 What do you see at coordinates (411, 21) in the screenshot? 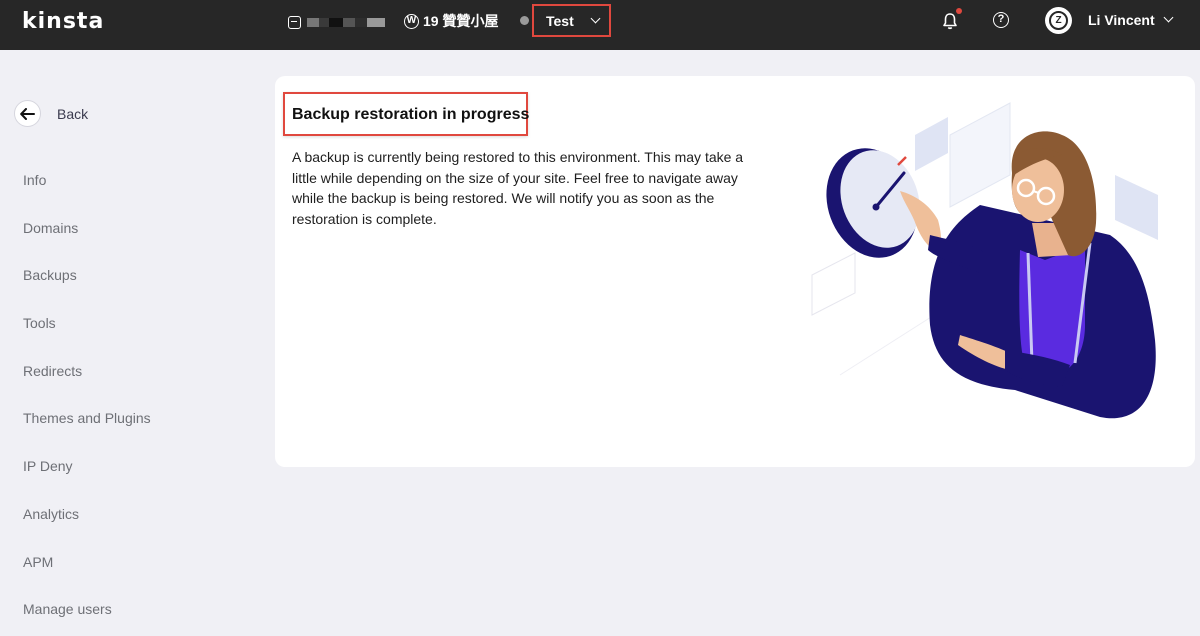
I see `wordpress-icon: W` at bounding box center [411, 21].